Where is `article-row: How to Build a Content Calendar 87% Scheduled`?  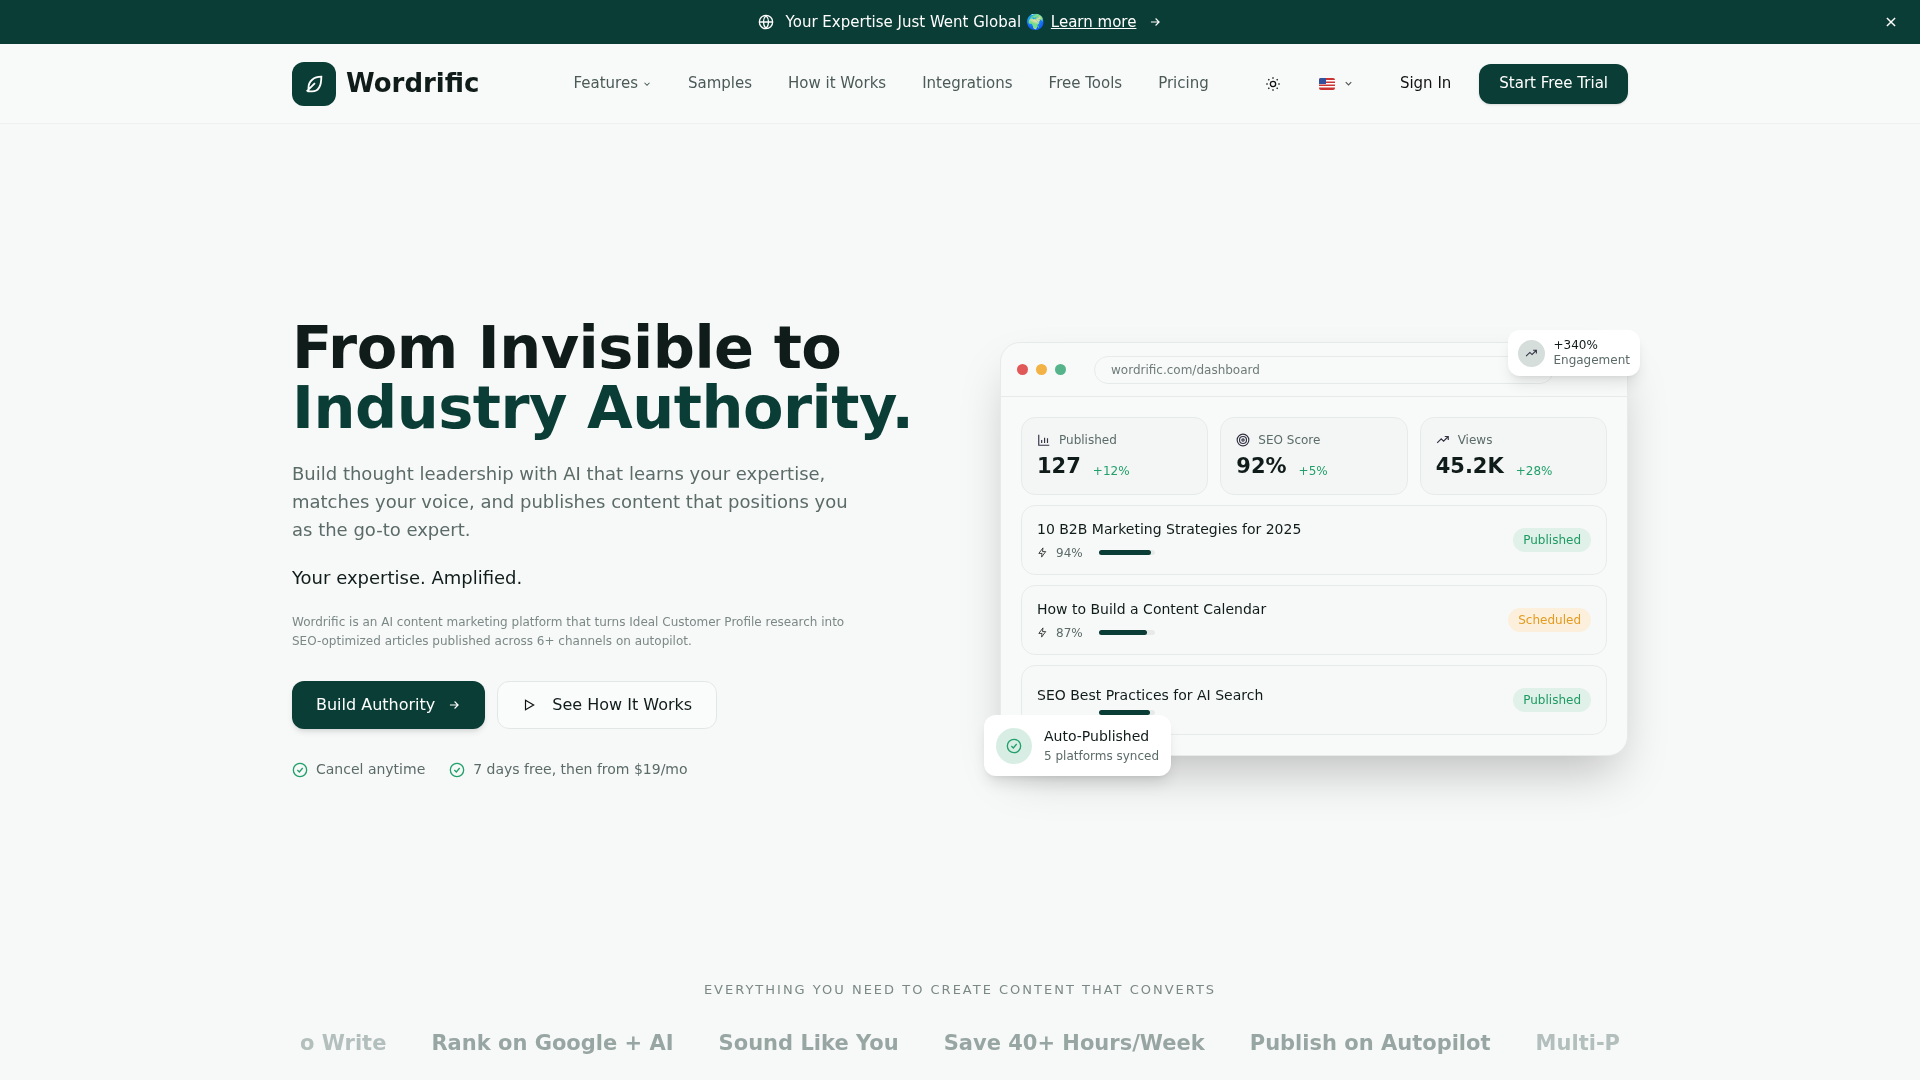 article-row: How to Build a Content Calendar 87% Scheduled is located at coordinates (1314, 620).